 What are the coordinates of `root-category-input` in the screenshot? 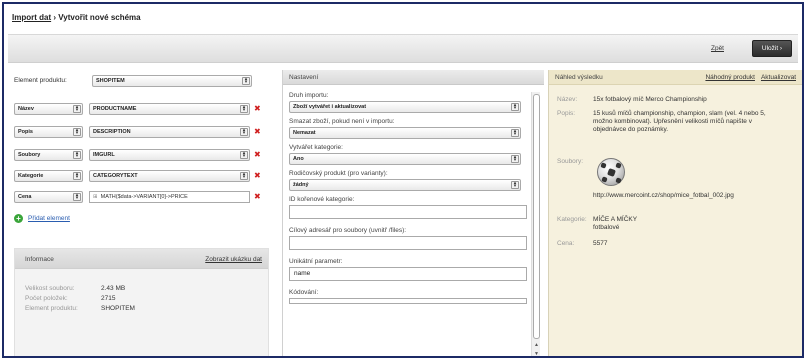 It's located at (408, 212).